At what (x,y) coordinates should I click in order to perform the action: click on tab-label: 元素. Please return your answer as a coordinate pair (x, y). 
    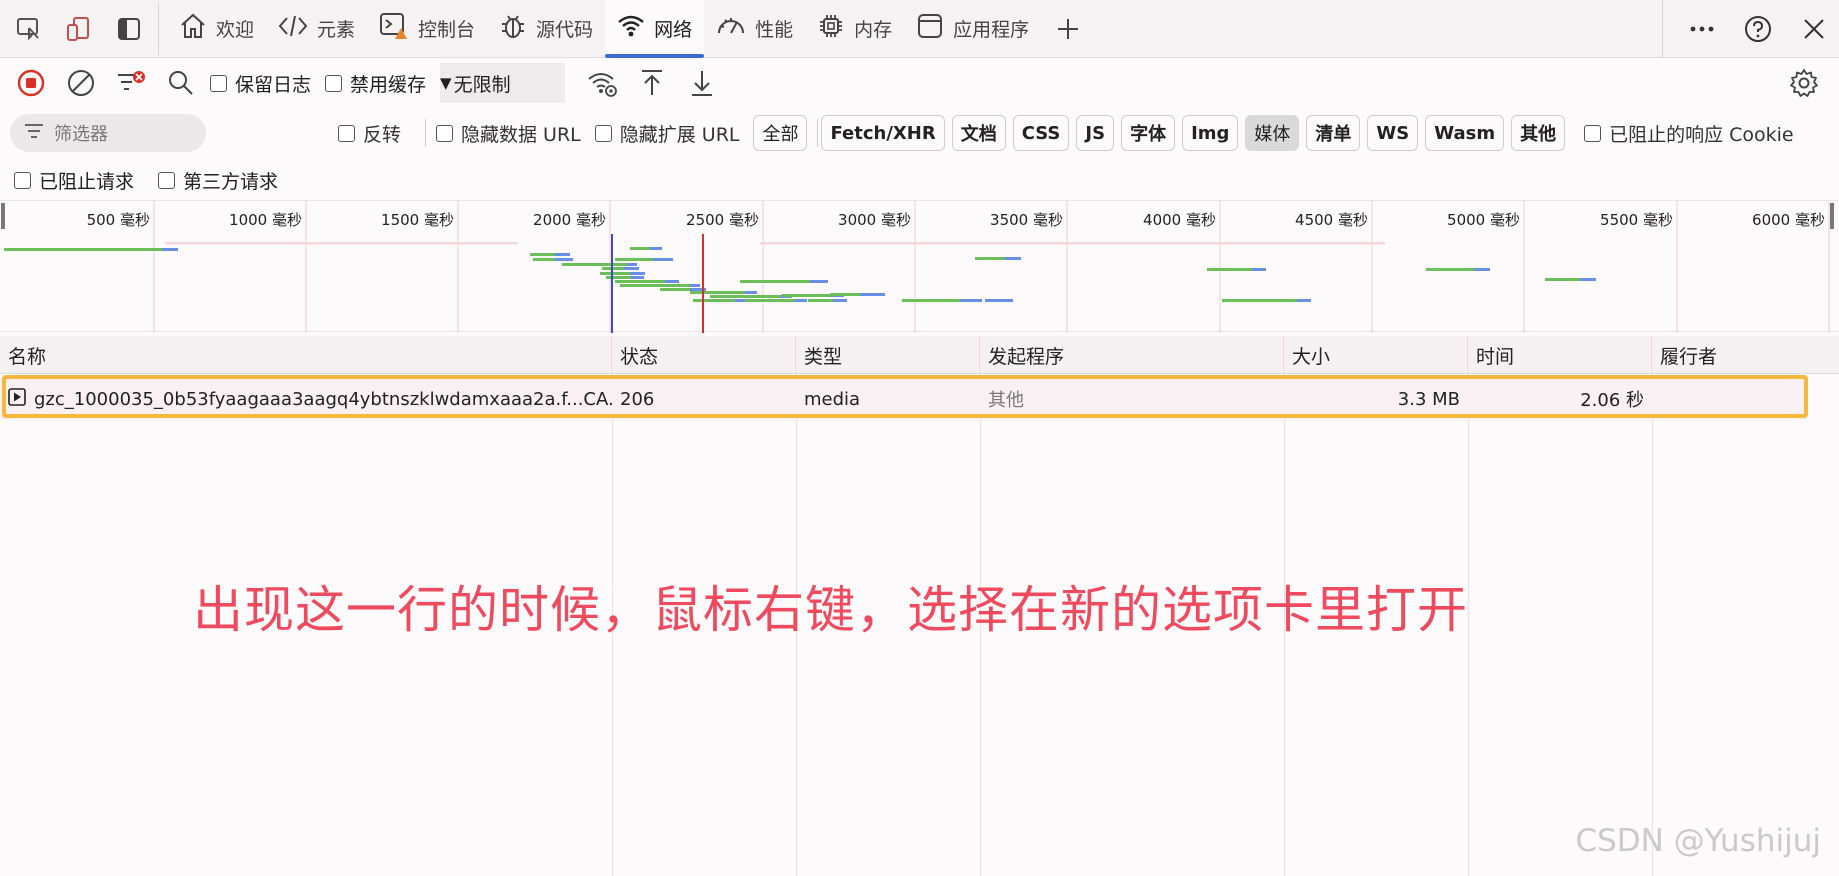
    Looking at the image, I should click on (336, 30).